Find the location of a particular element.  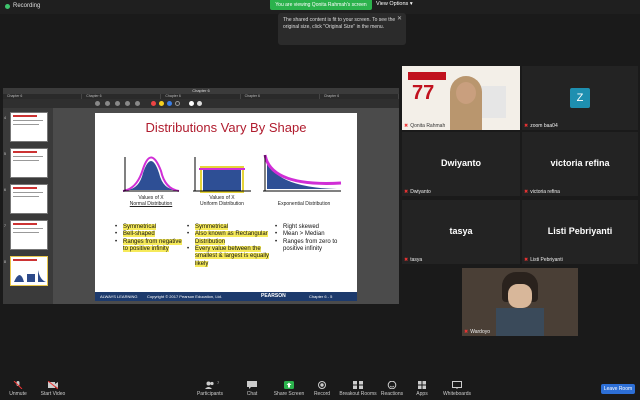

footer-brand: PEARSON is located at coordinates (273, 296).